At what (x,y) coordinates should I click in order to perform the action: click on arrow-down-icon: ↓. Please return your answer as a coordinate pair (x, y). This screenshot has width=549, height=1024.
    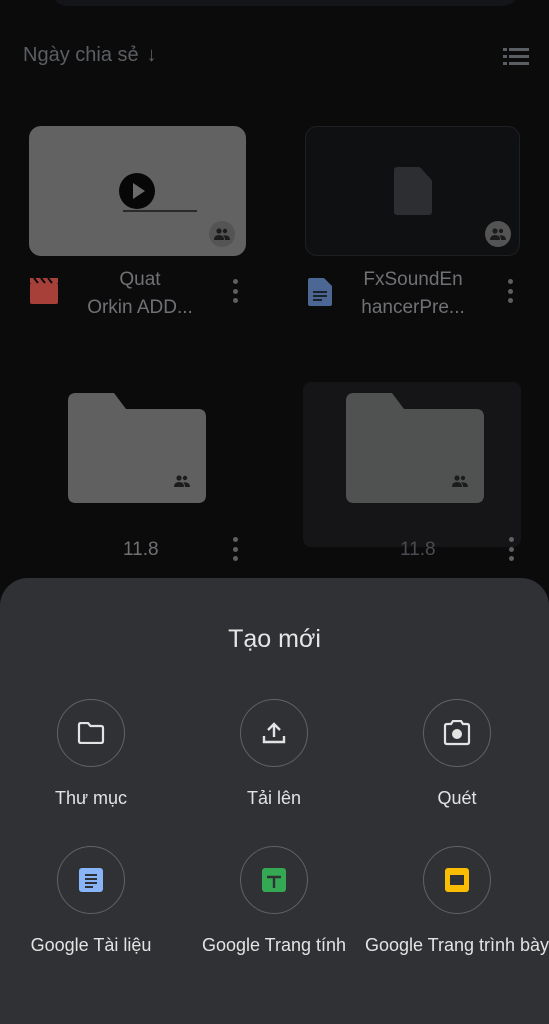
    Looking at the image, I should click on (151, 55).